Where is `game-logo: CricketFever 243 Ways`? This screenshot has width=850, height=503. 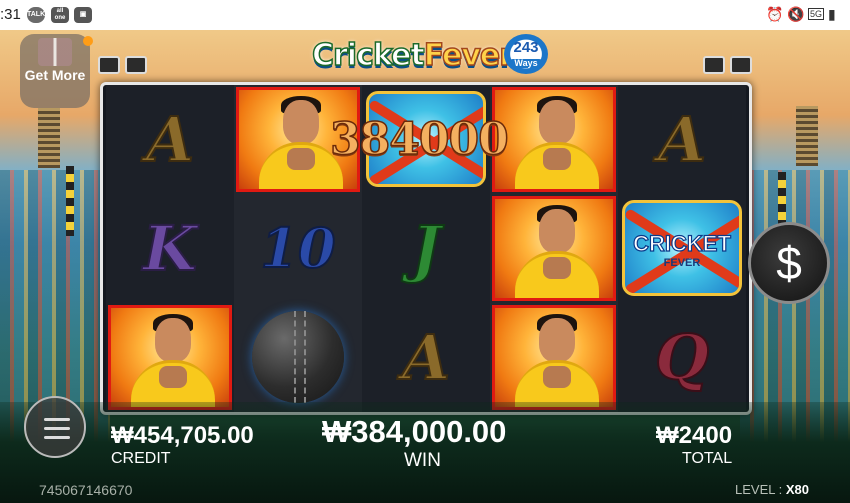
game-logo: CricketFever 243 Ways is located at coordinates (429, 58).